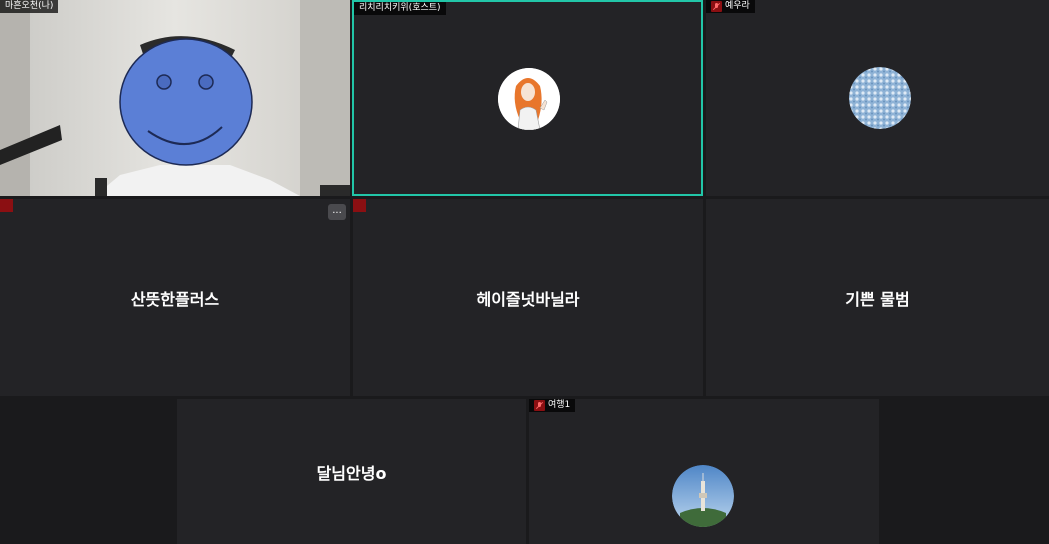  I want to click on participant-name: 리치리치키위(호스트), so click(400, 8).